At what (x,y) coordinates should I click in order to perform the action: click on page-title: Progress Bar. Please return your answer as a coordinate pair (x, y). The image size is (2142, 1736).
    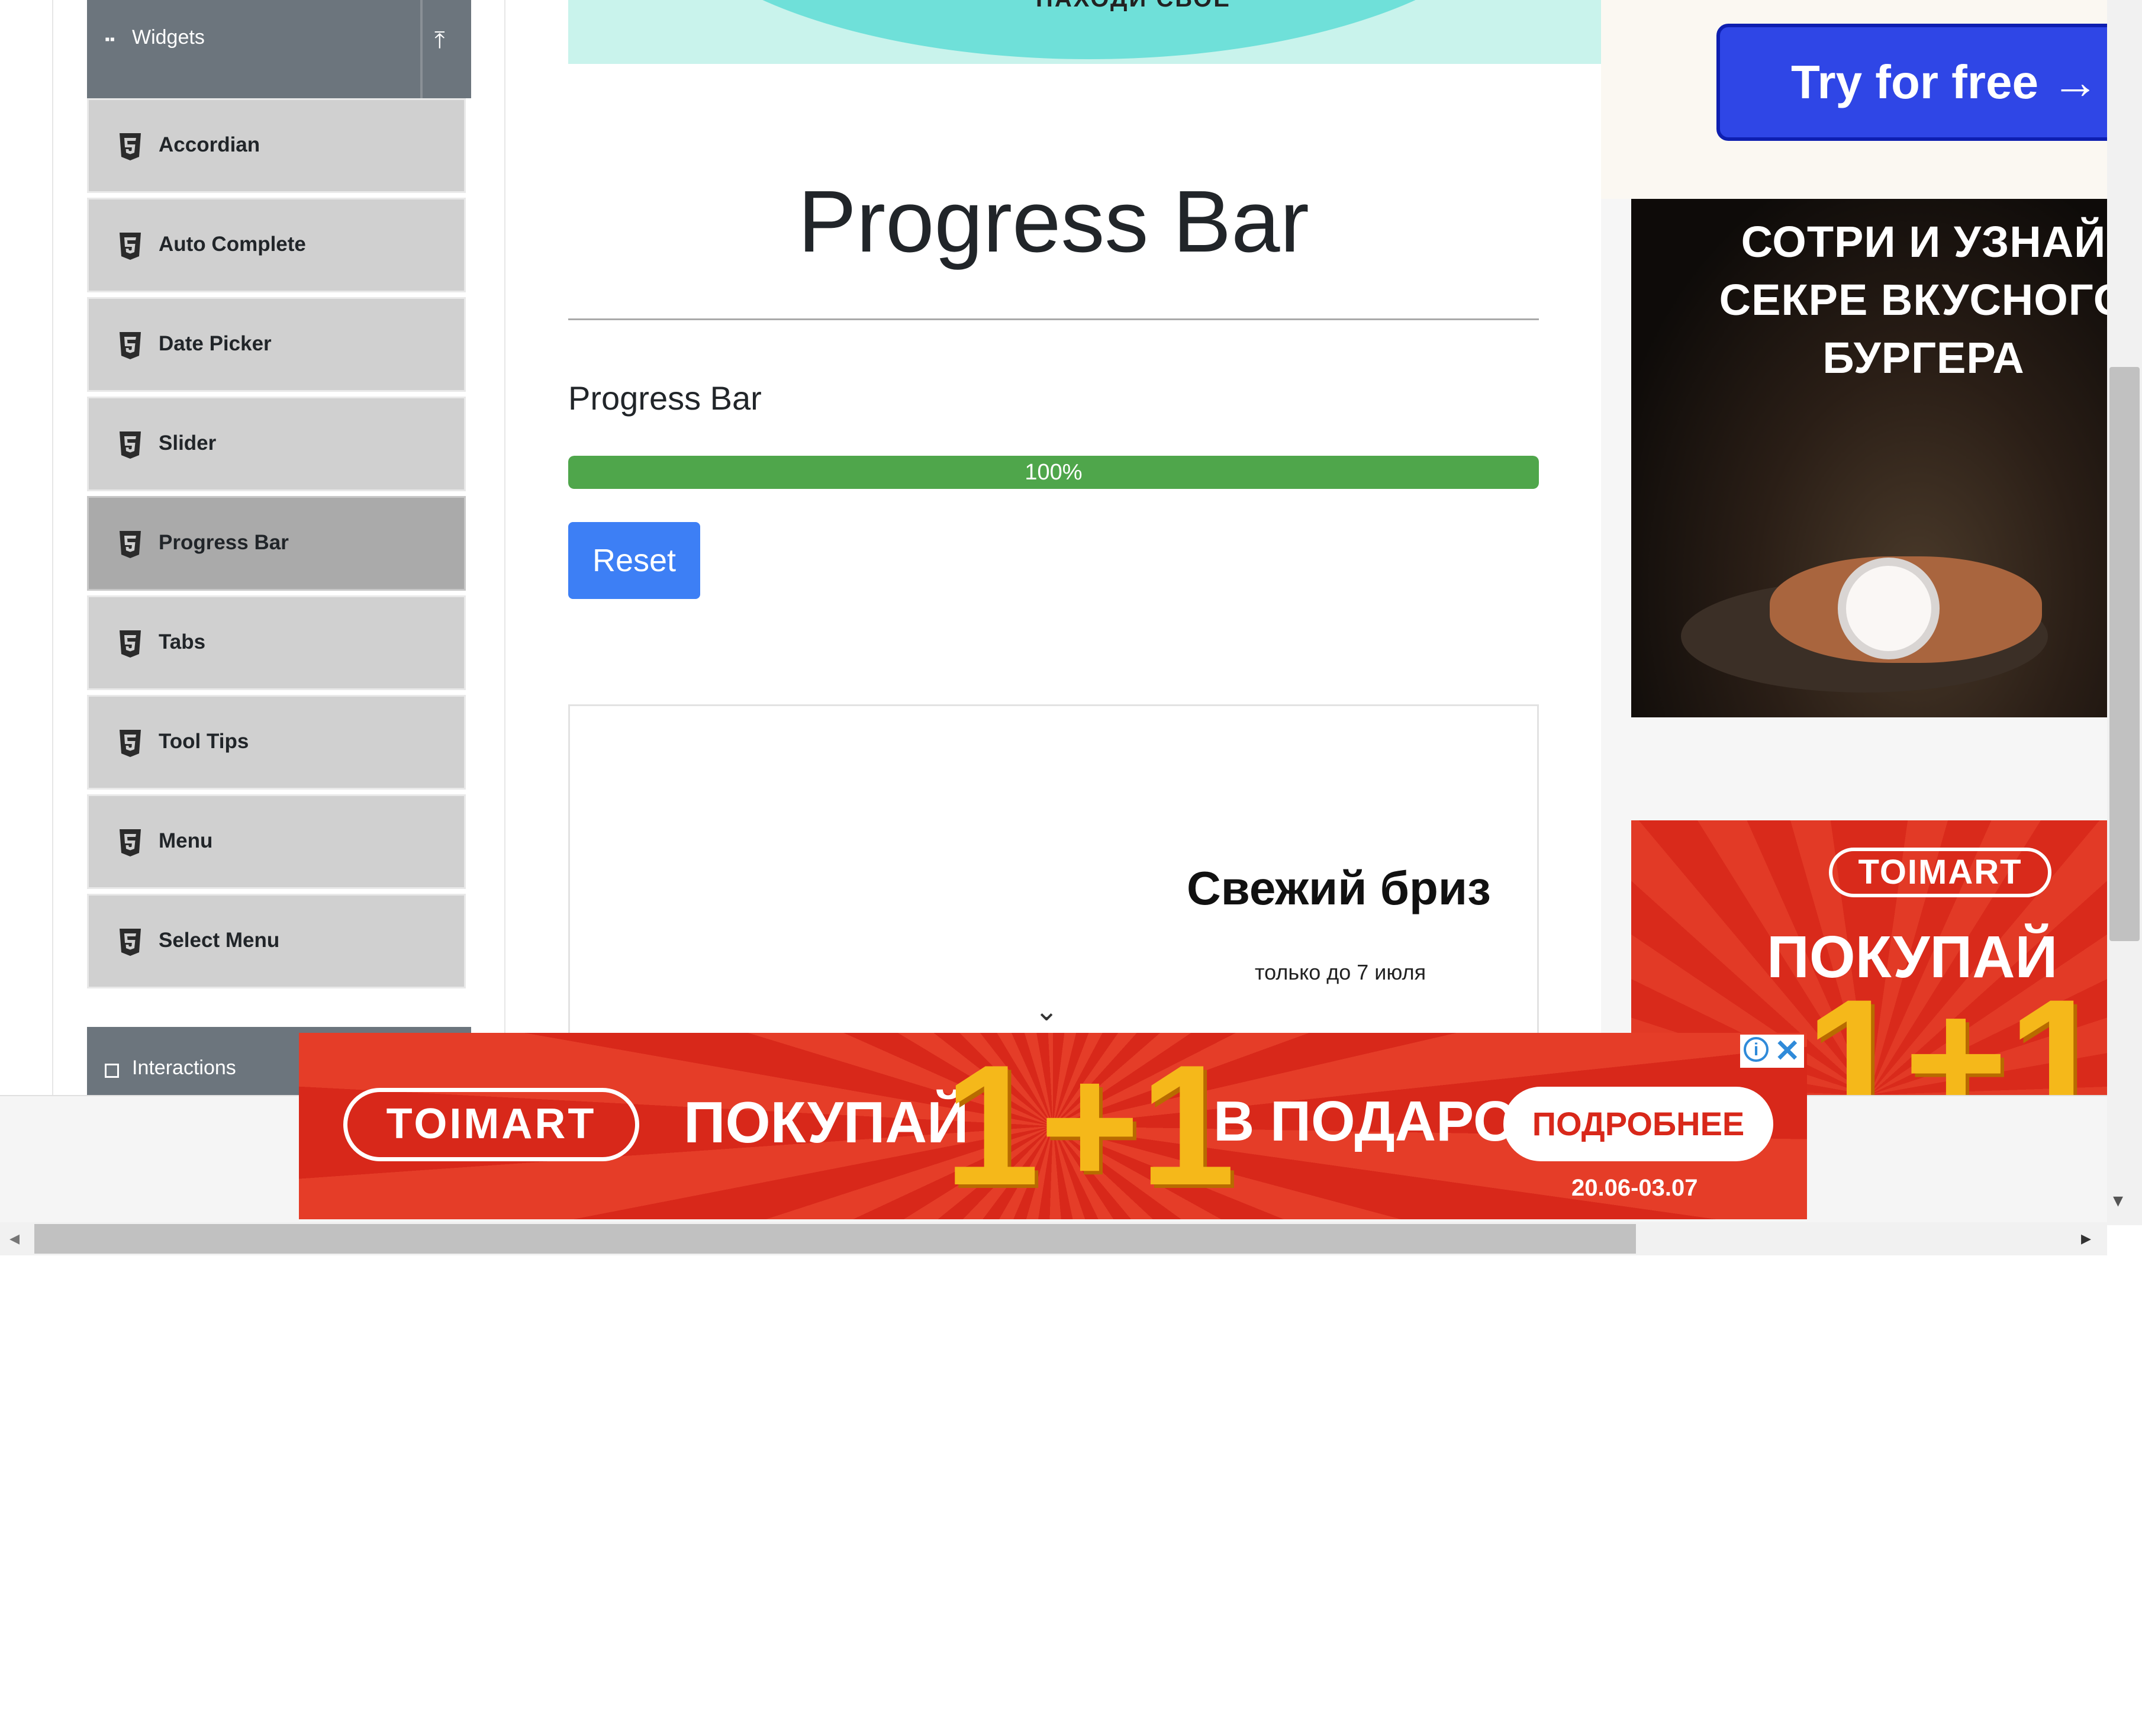
    Looking at the image, I should click on (1053, 221).